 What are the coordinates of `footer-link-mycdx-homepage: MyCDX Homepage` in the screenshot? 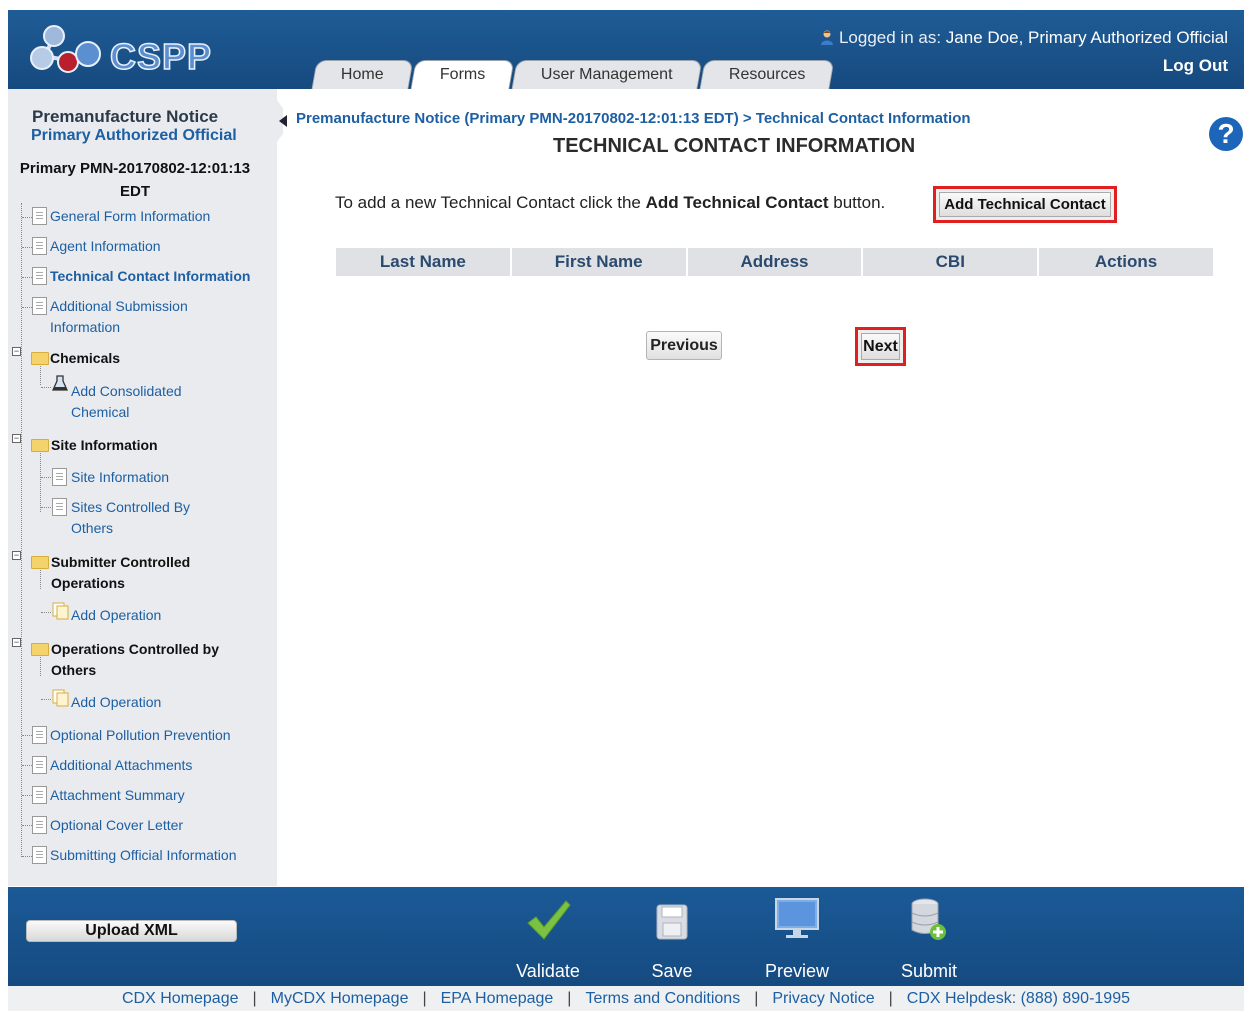 It's located at (340, 998).